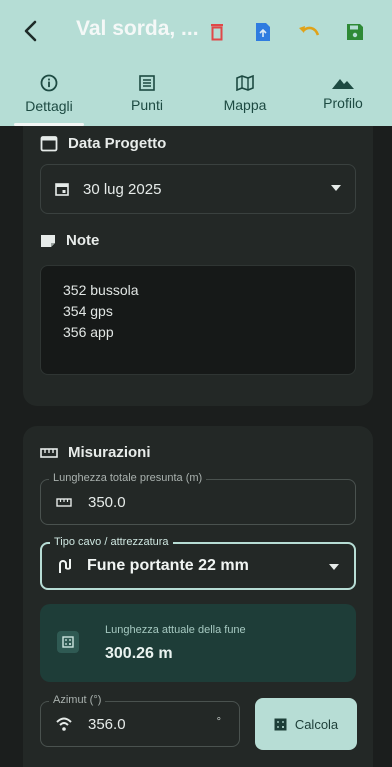 Image resolution: width=392 pixels, height=767 pixels. What do you see at coordinates (111, 542) in the screenshot?
I see `cable-type-label: Tipo cavo / attrezzatura` at bounding box center [111, 542].